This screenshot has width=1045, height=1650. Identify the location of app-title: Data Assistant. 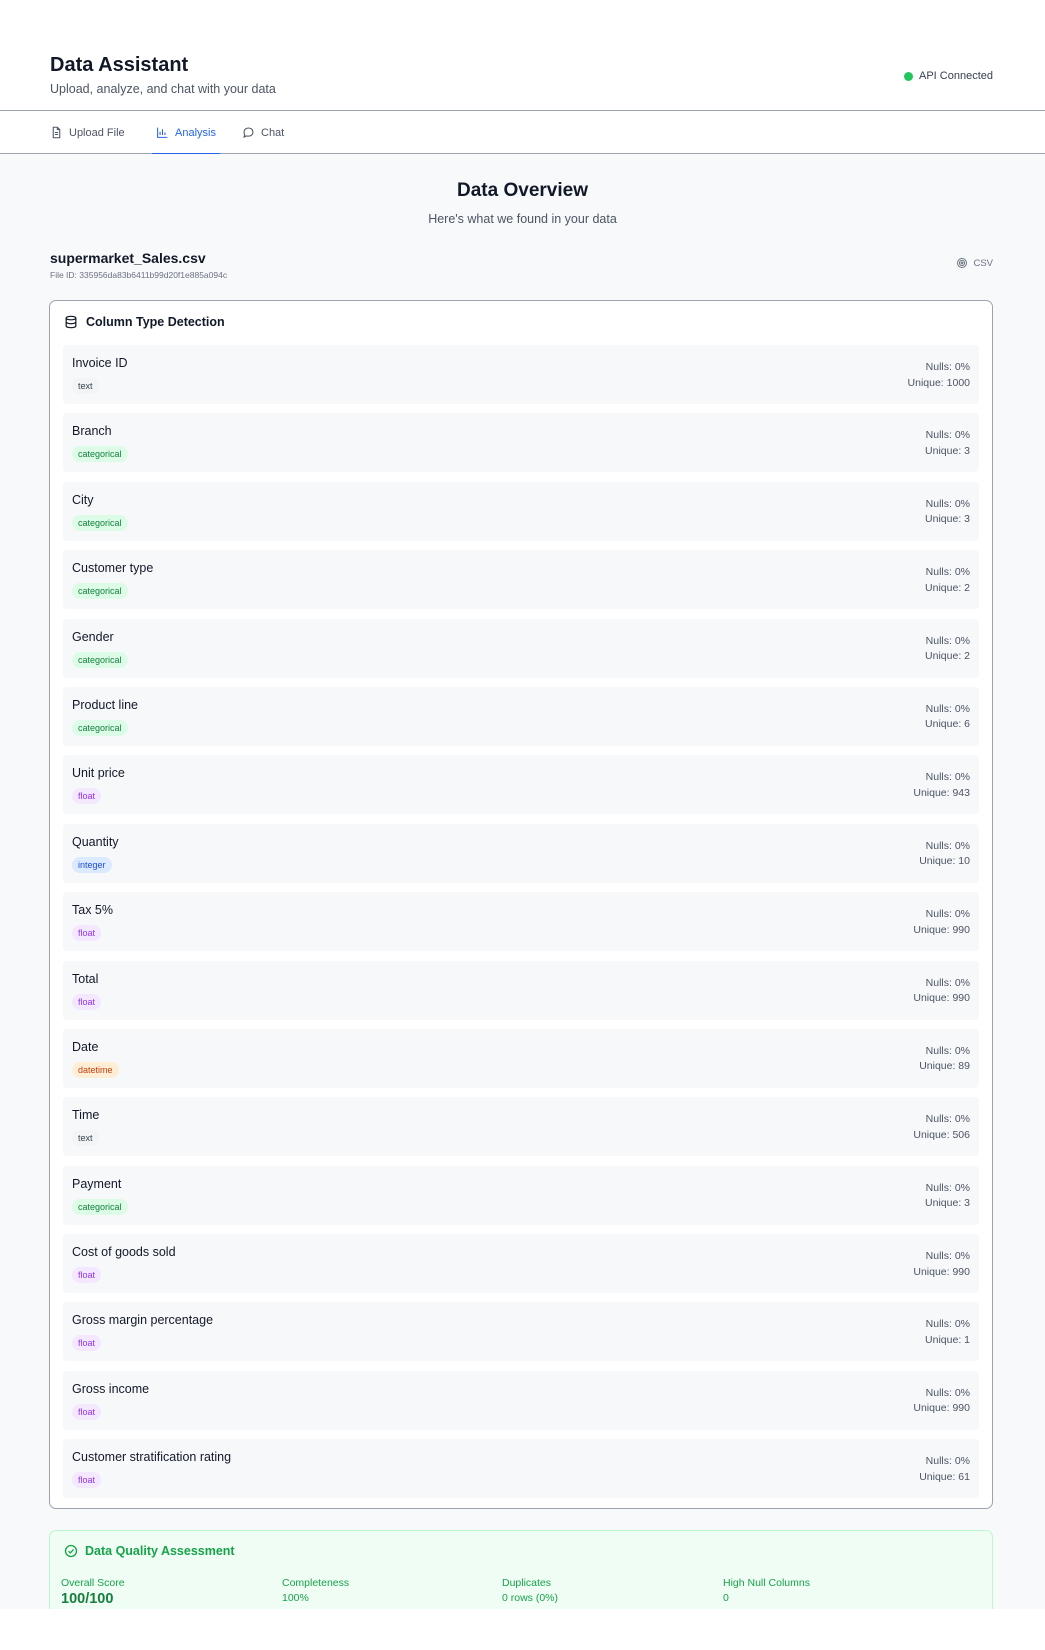
(119, 65).